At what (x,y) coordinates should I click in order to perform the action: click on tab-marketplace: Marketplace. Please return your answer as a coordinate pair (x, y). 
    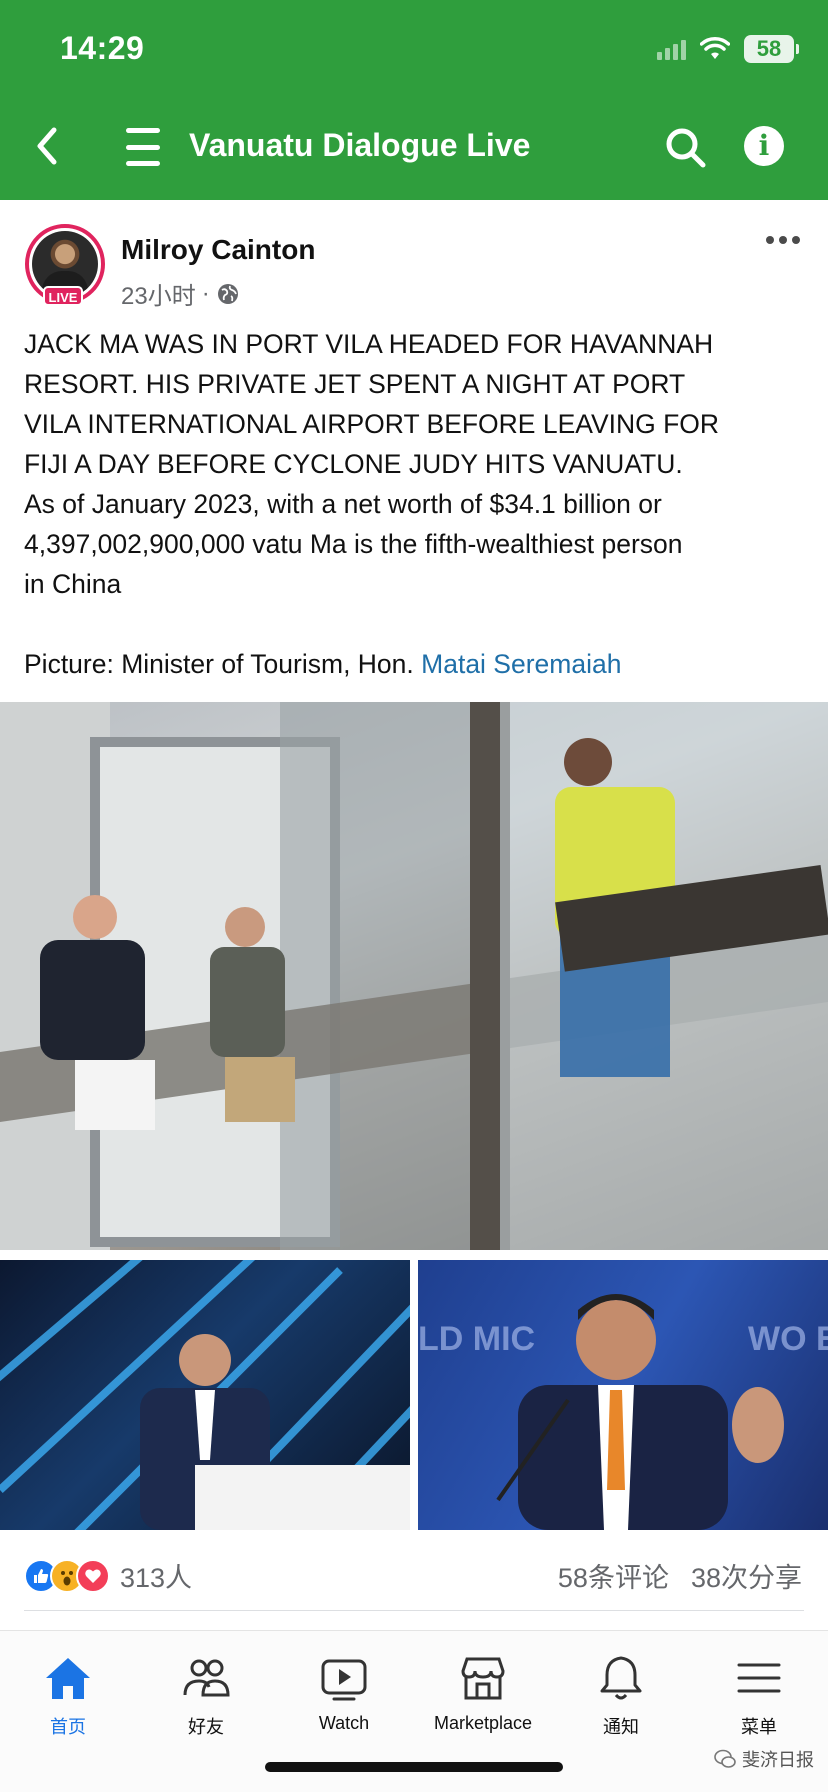
    Looking at the image, I should click on (483, 1693).